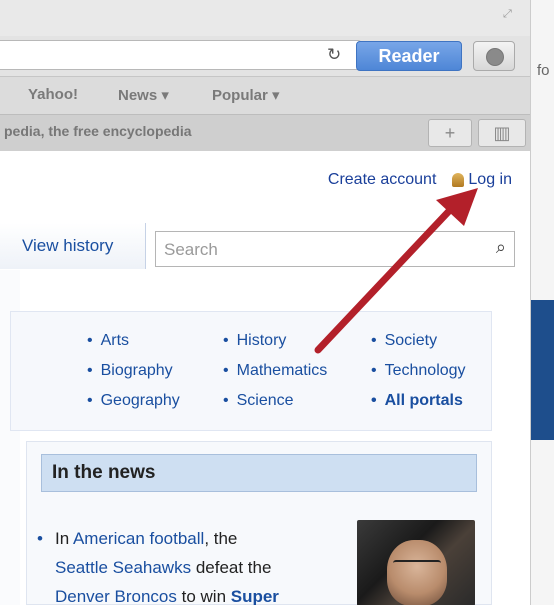  I want to click on news-text: , the, so click(221, 538).